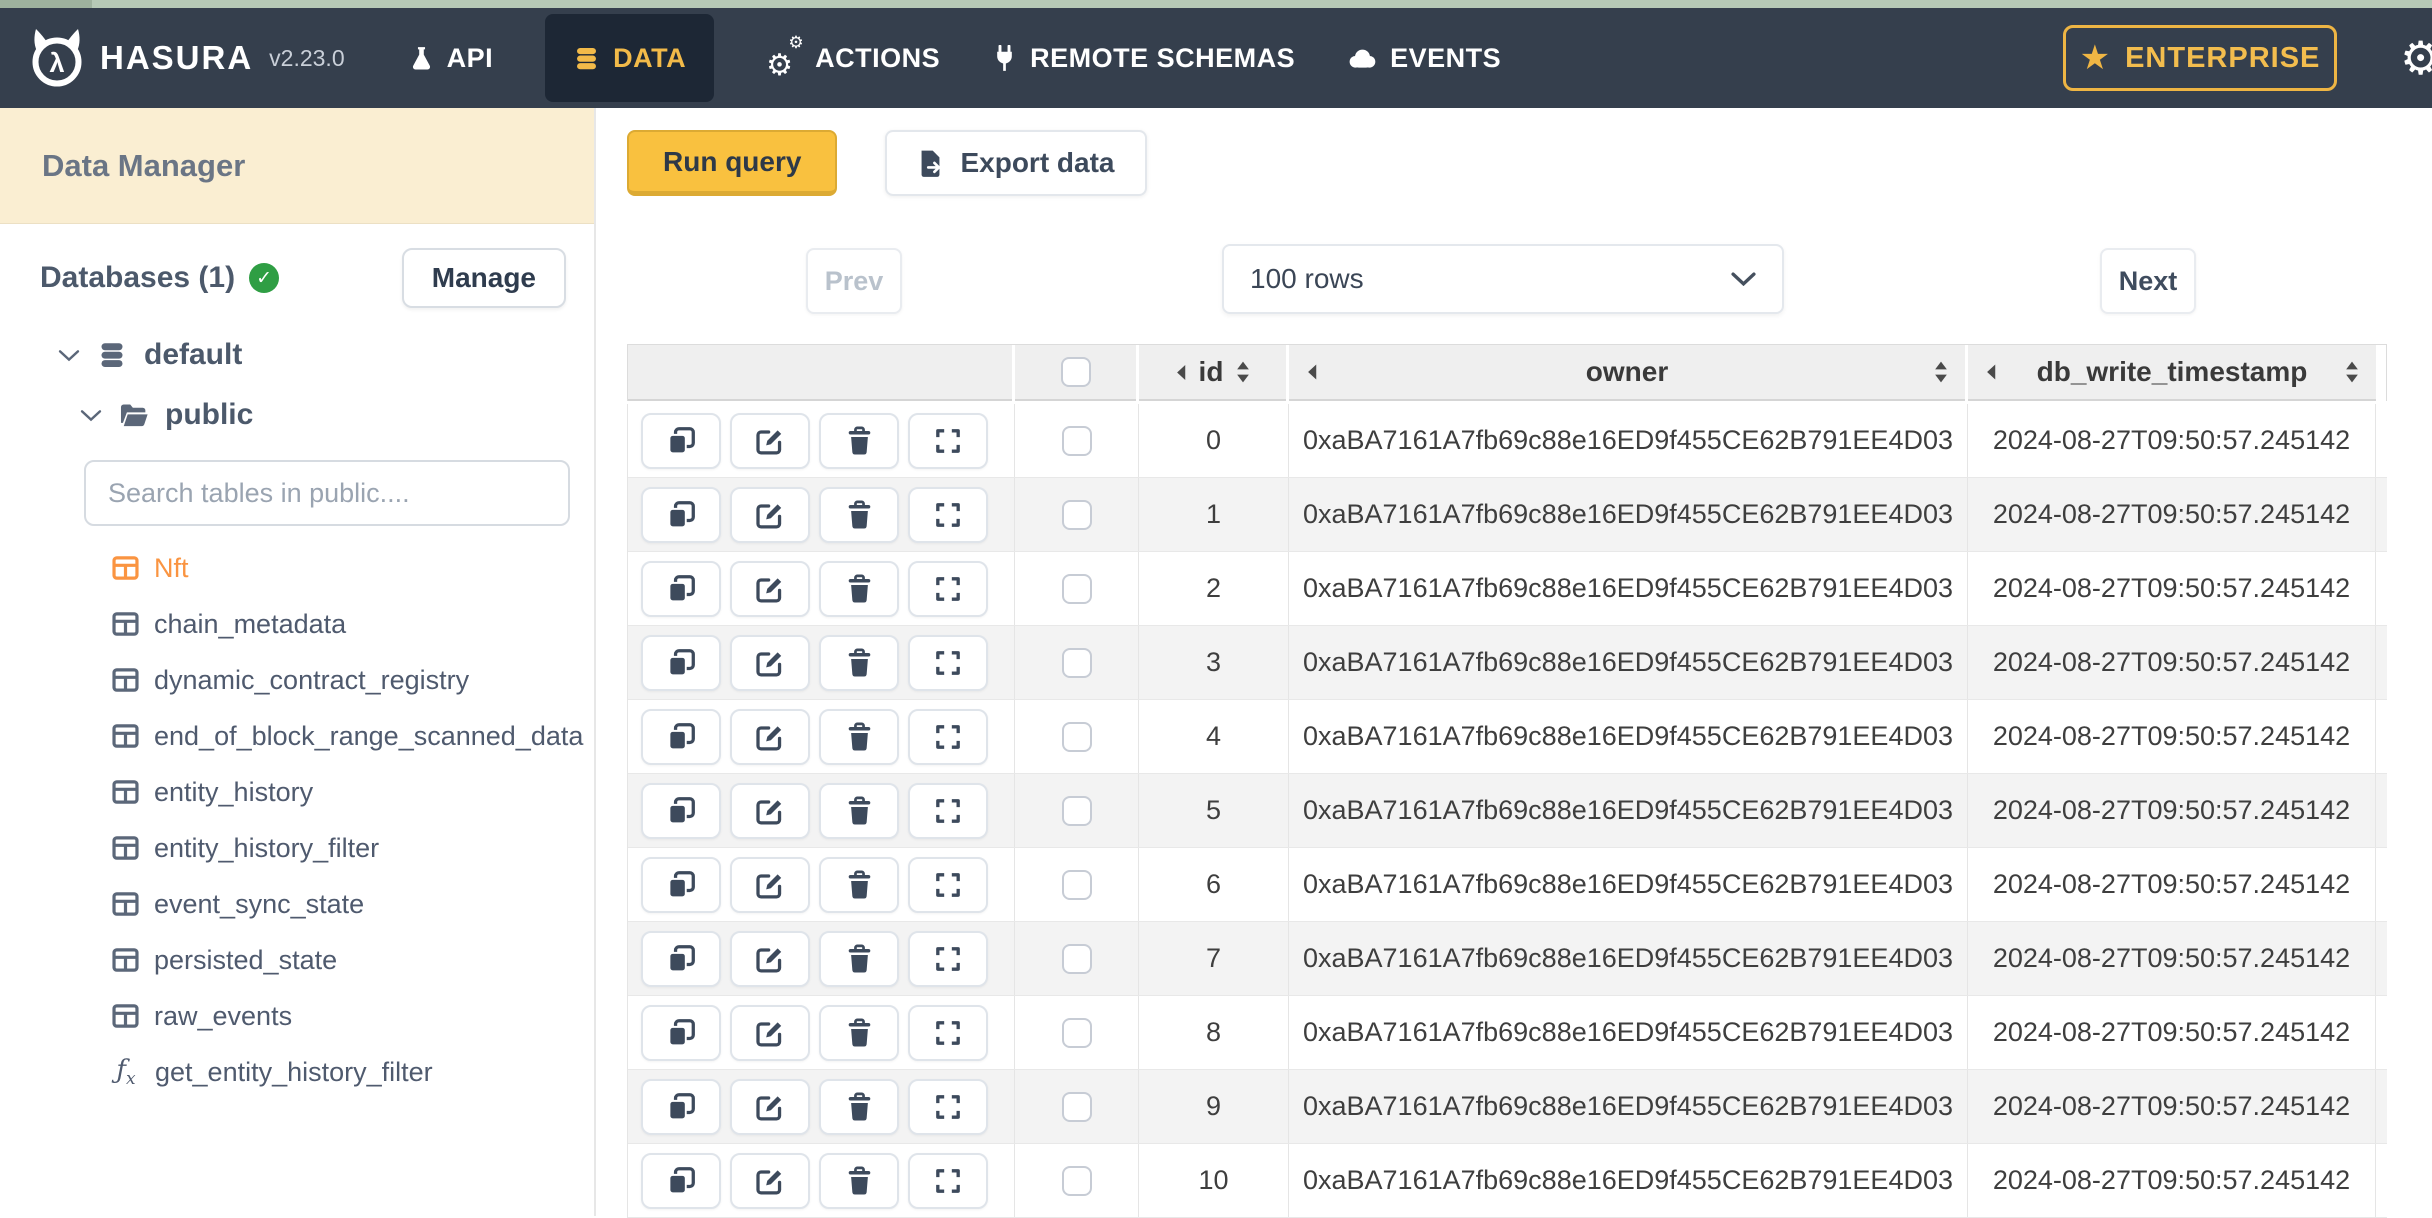 This screenshot has width=2432, height=1218. I want to click on header-owner: owner, so click(1627, 373).